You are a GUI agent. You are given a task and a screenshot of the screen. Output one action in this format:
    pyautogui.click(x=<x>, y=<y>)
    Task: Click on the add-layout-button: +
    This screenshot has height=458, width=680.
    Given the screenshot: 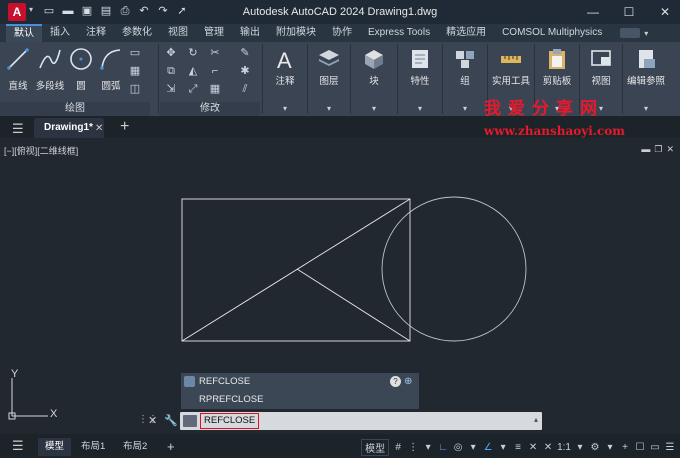 What is the action you would take?
    pyautogui.click(x=171, y=447)
    